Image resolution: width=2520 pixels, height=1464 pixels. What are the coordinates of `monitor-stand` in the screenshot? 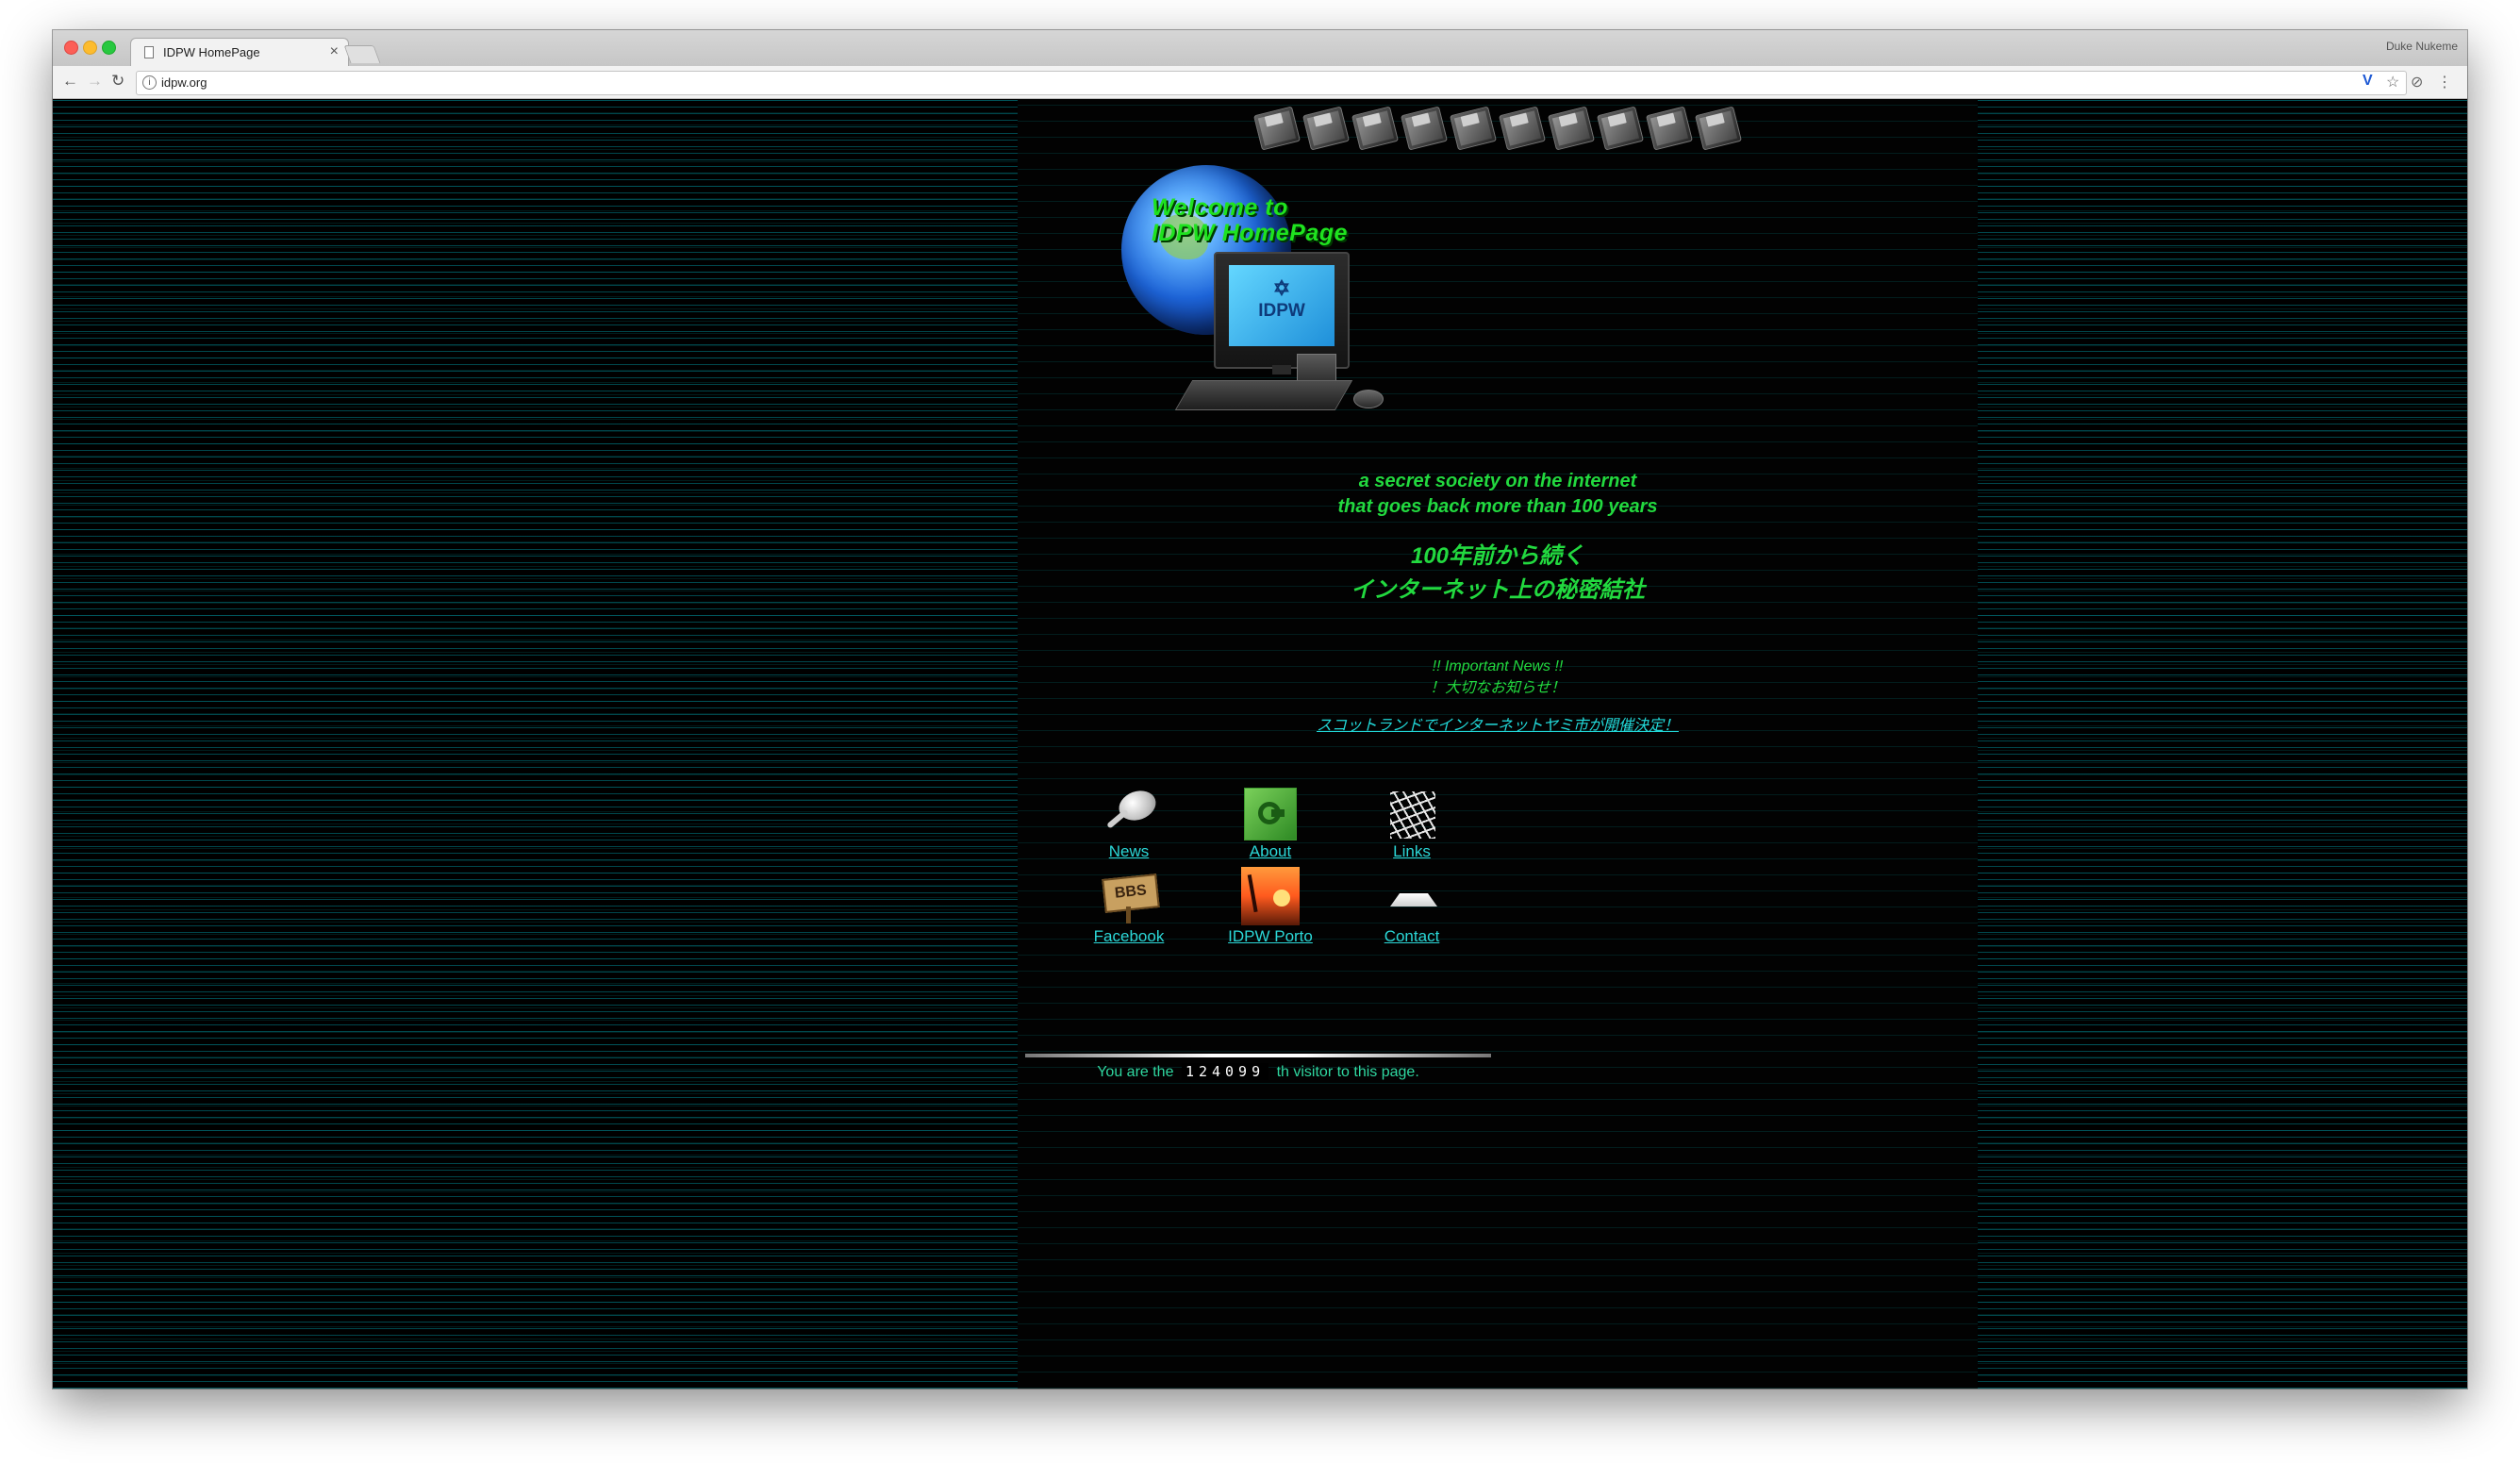 It's located at (1281, 369).